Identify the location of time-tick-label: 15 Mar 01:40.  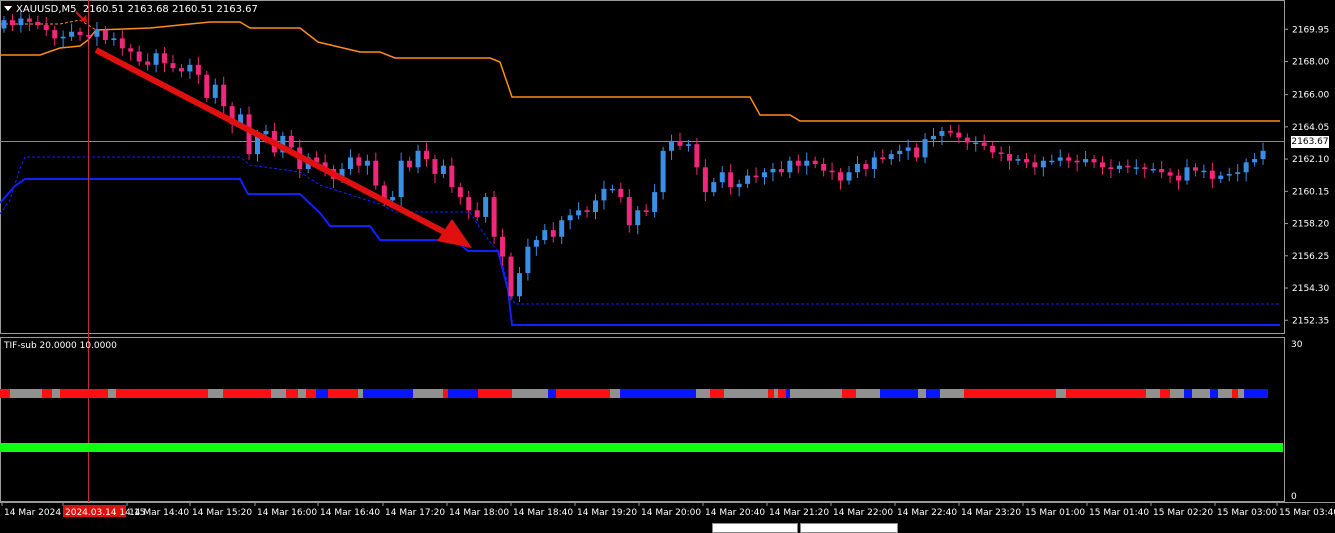
(1119, 513).